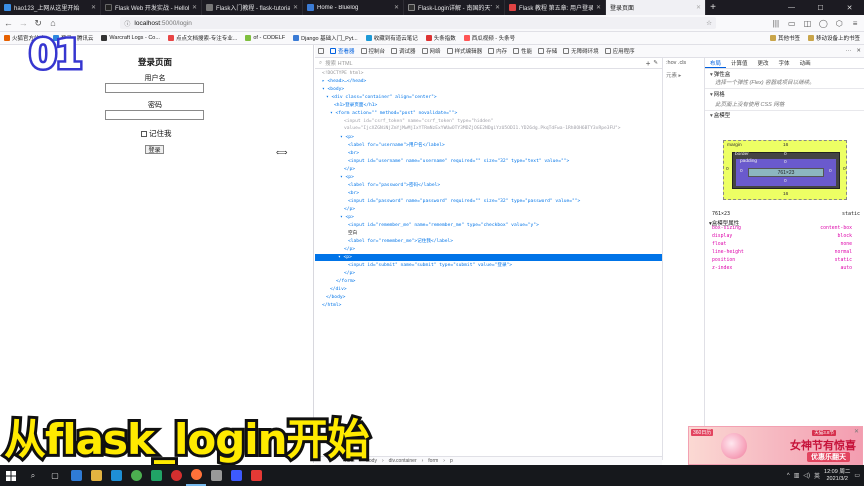 This screenshot has width=864, height=486. What do you see at coordinates (339, 63) in the screenshot?
I see `html-search-input: 搜索 HTML` at bounding box center [339, 63].